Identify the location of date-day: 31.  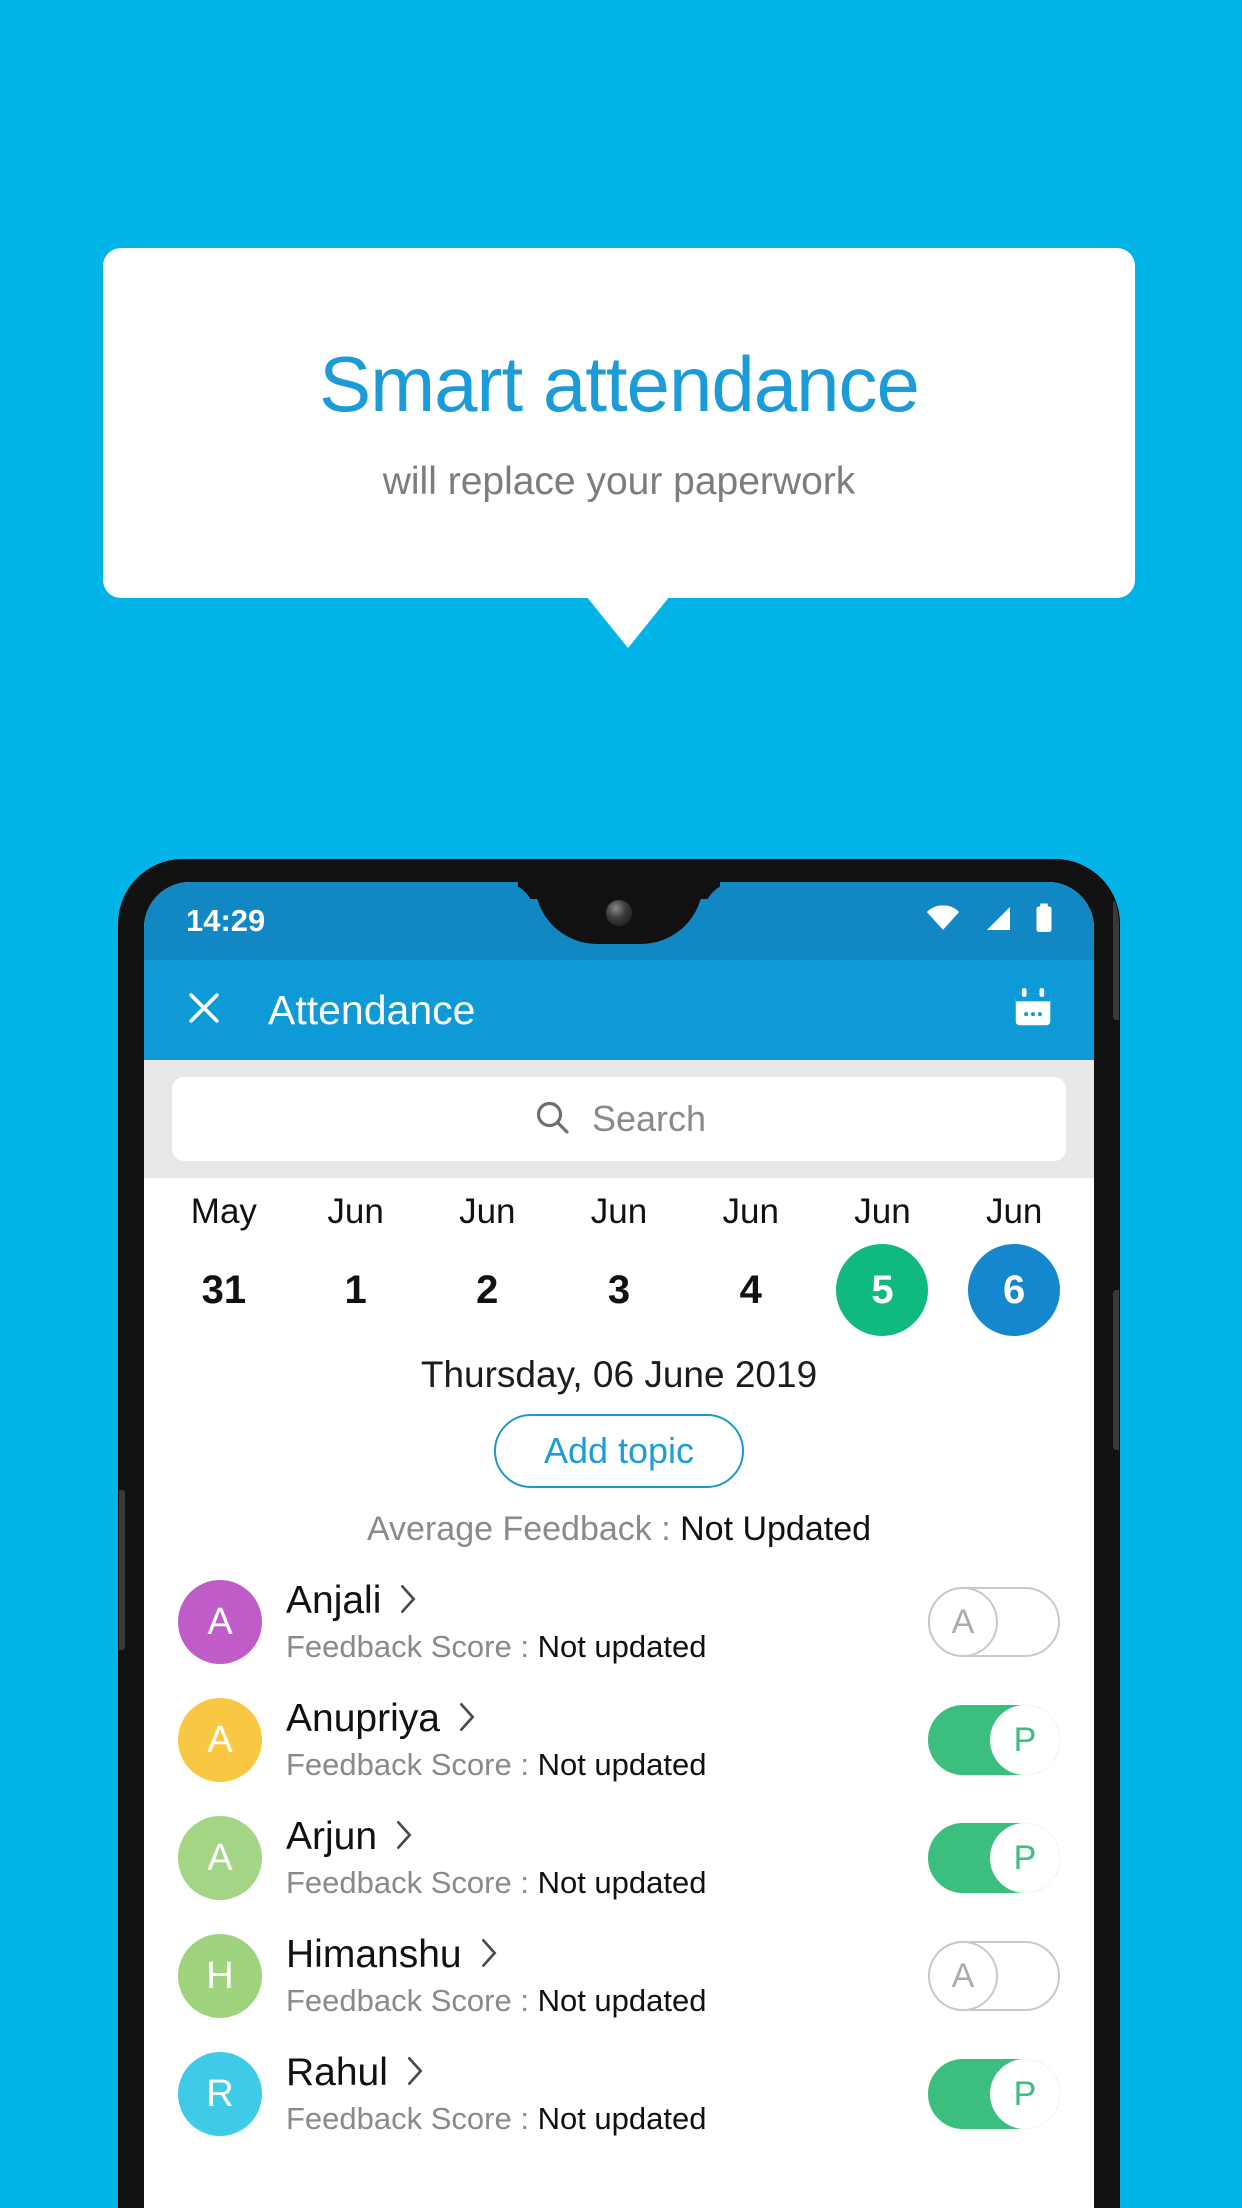
(224, 1289).